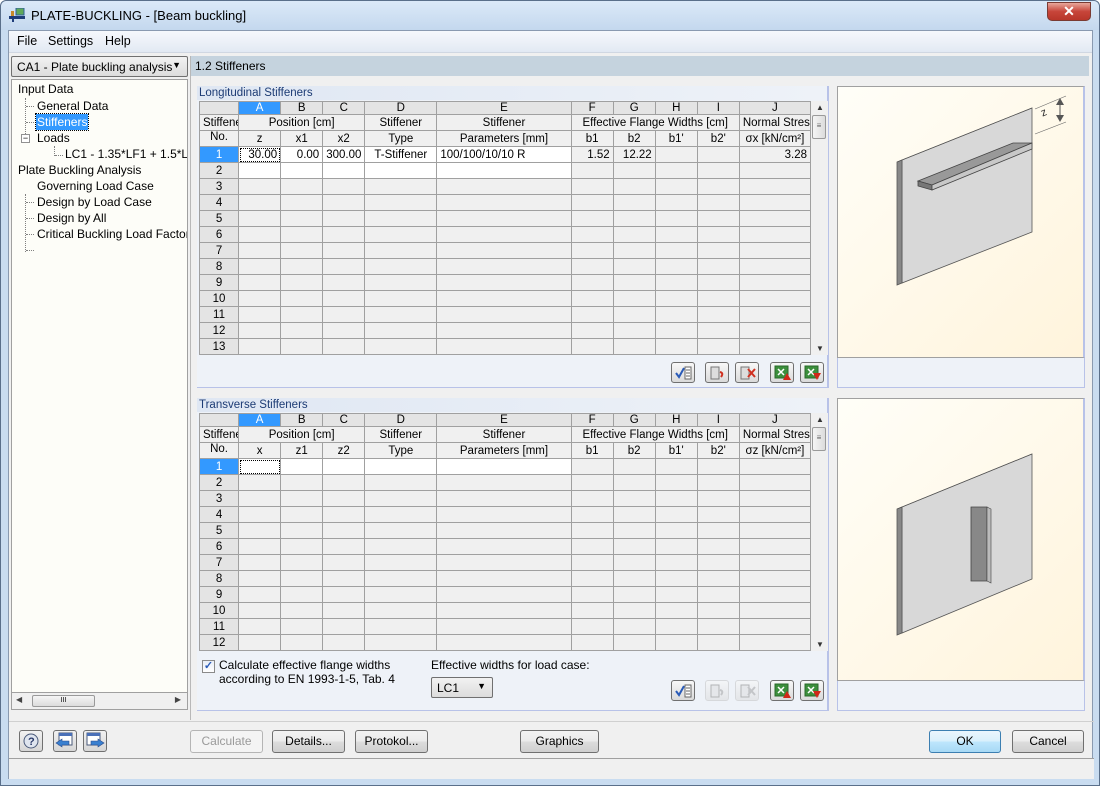 This screenshot has width=1100, height=786. What do you see at coordinates (344, 154) in the screenshot?
I see `cell-c: 300.00` at bounding box center [344, 154].